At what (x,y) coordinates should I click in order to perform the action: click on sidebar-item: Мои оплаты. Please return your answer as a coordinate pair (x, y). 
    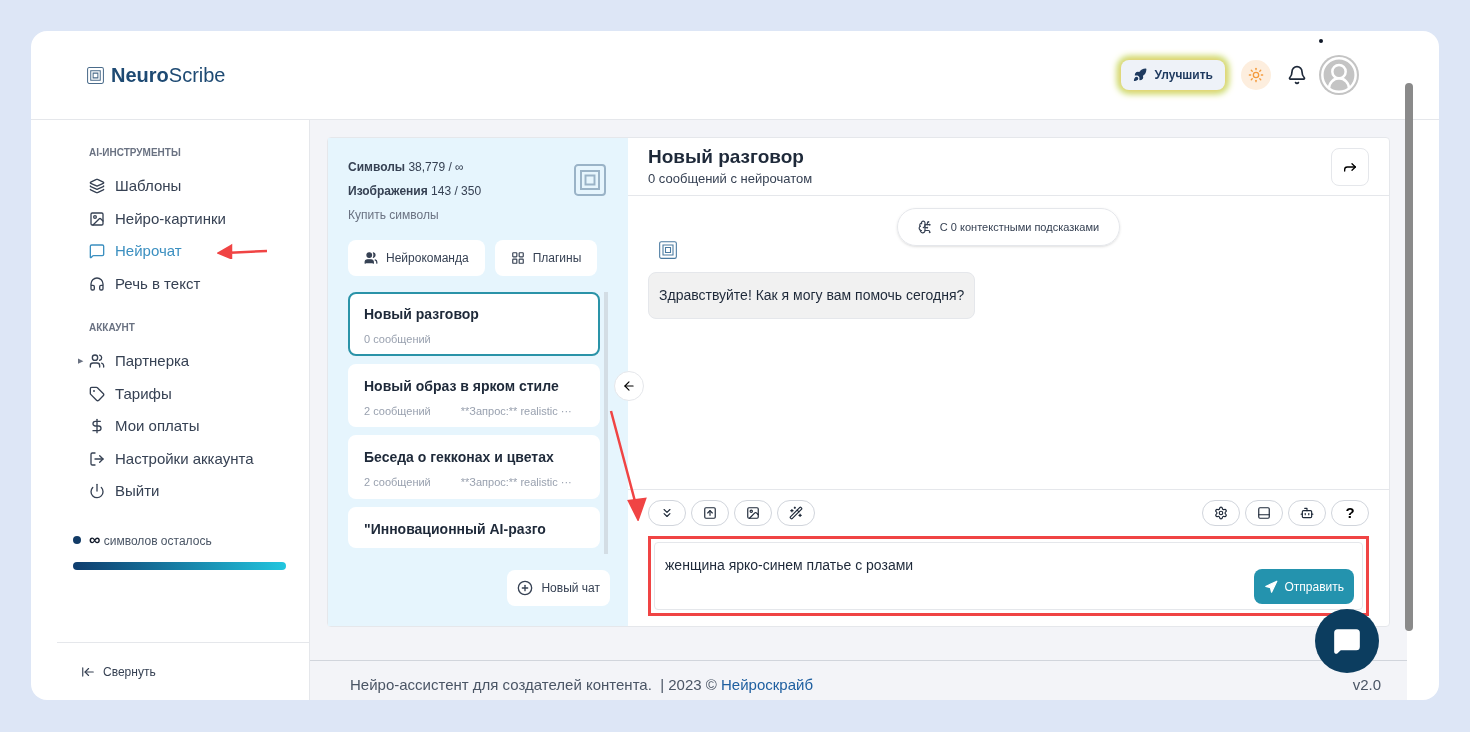
    Looking at the image, I should click on (144, 426).